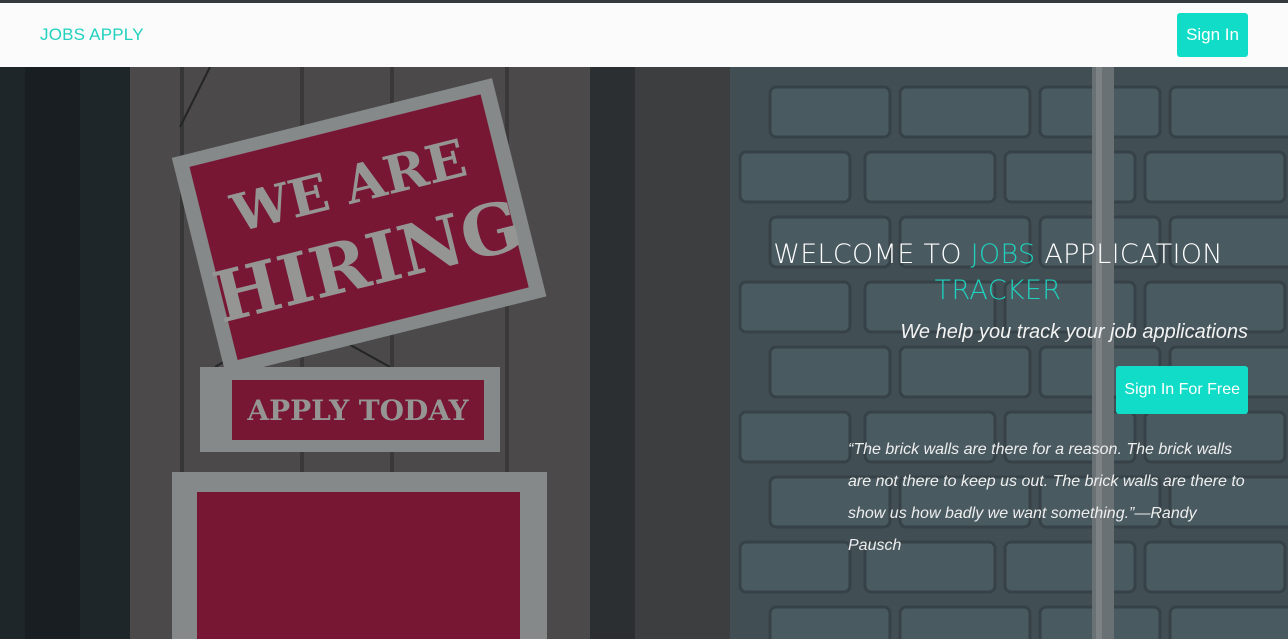 The width and height of the screenshot is (1288, 639). What do you see at coordinates (1074, 332) in the screenshot?
I see `hero-tagline: We help you track your job applications` at bounding box center [1074, 332].